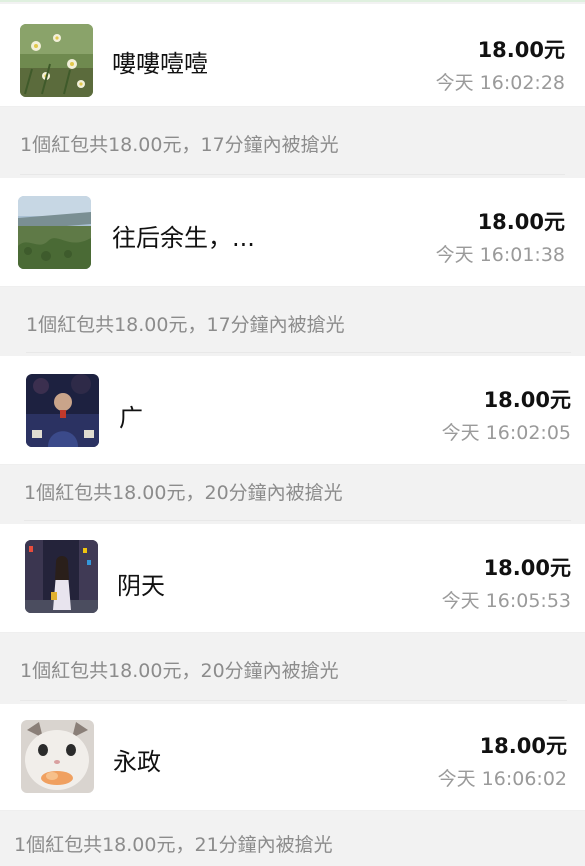 The image size is (585, 866). What do you see at coordinates (292, 410) in the screenshot?
I see `record-row-3: 广 18.00元 今天 16:02:05` at bounding box center [292, 410].